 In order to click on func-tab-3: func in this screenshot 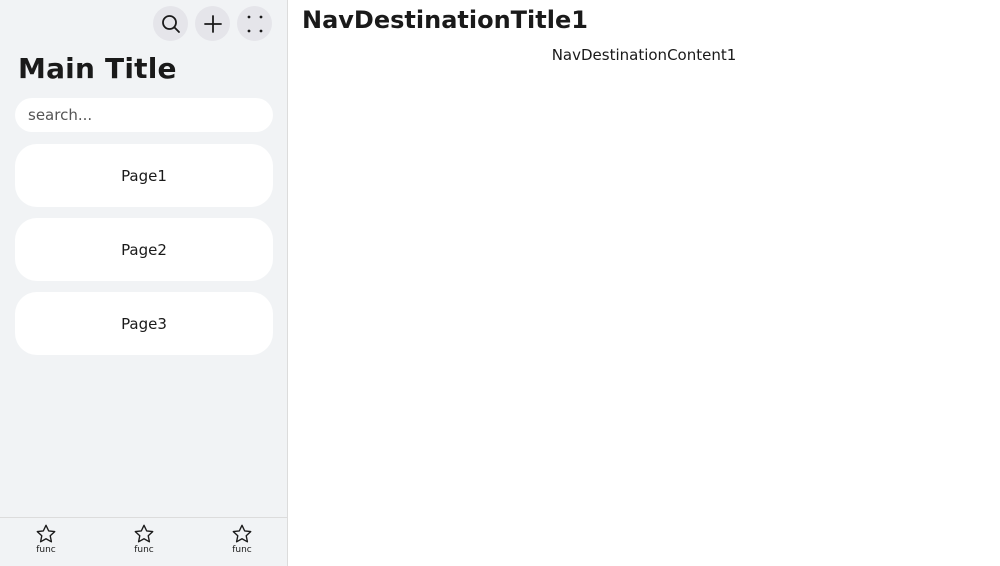, I will do `click(242, 539)`.